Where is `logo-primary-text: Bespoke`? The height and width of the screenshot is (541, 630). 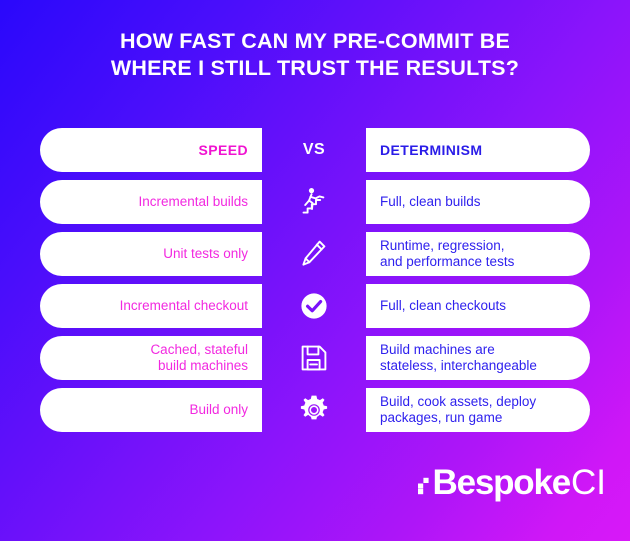
logo-primary-text: Bespoke is located at coordinates (502, 482).